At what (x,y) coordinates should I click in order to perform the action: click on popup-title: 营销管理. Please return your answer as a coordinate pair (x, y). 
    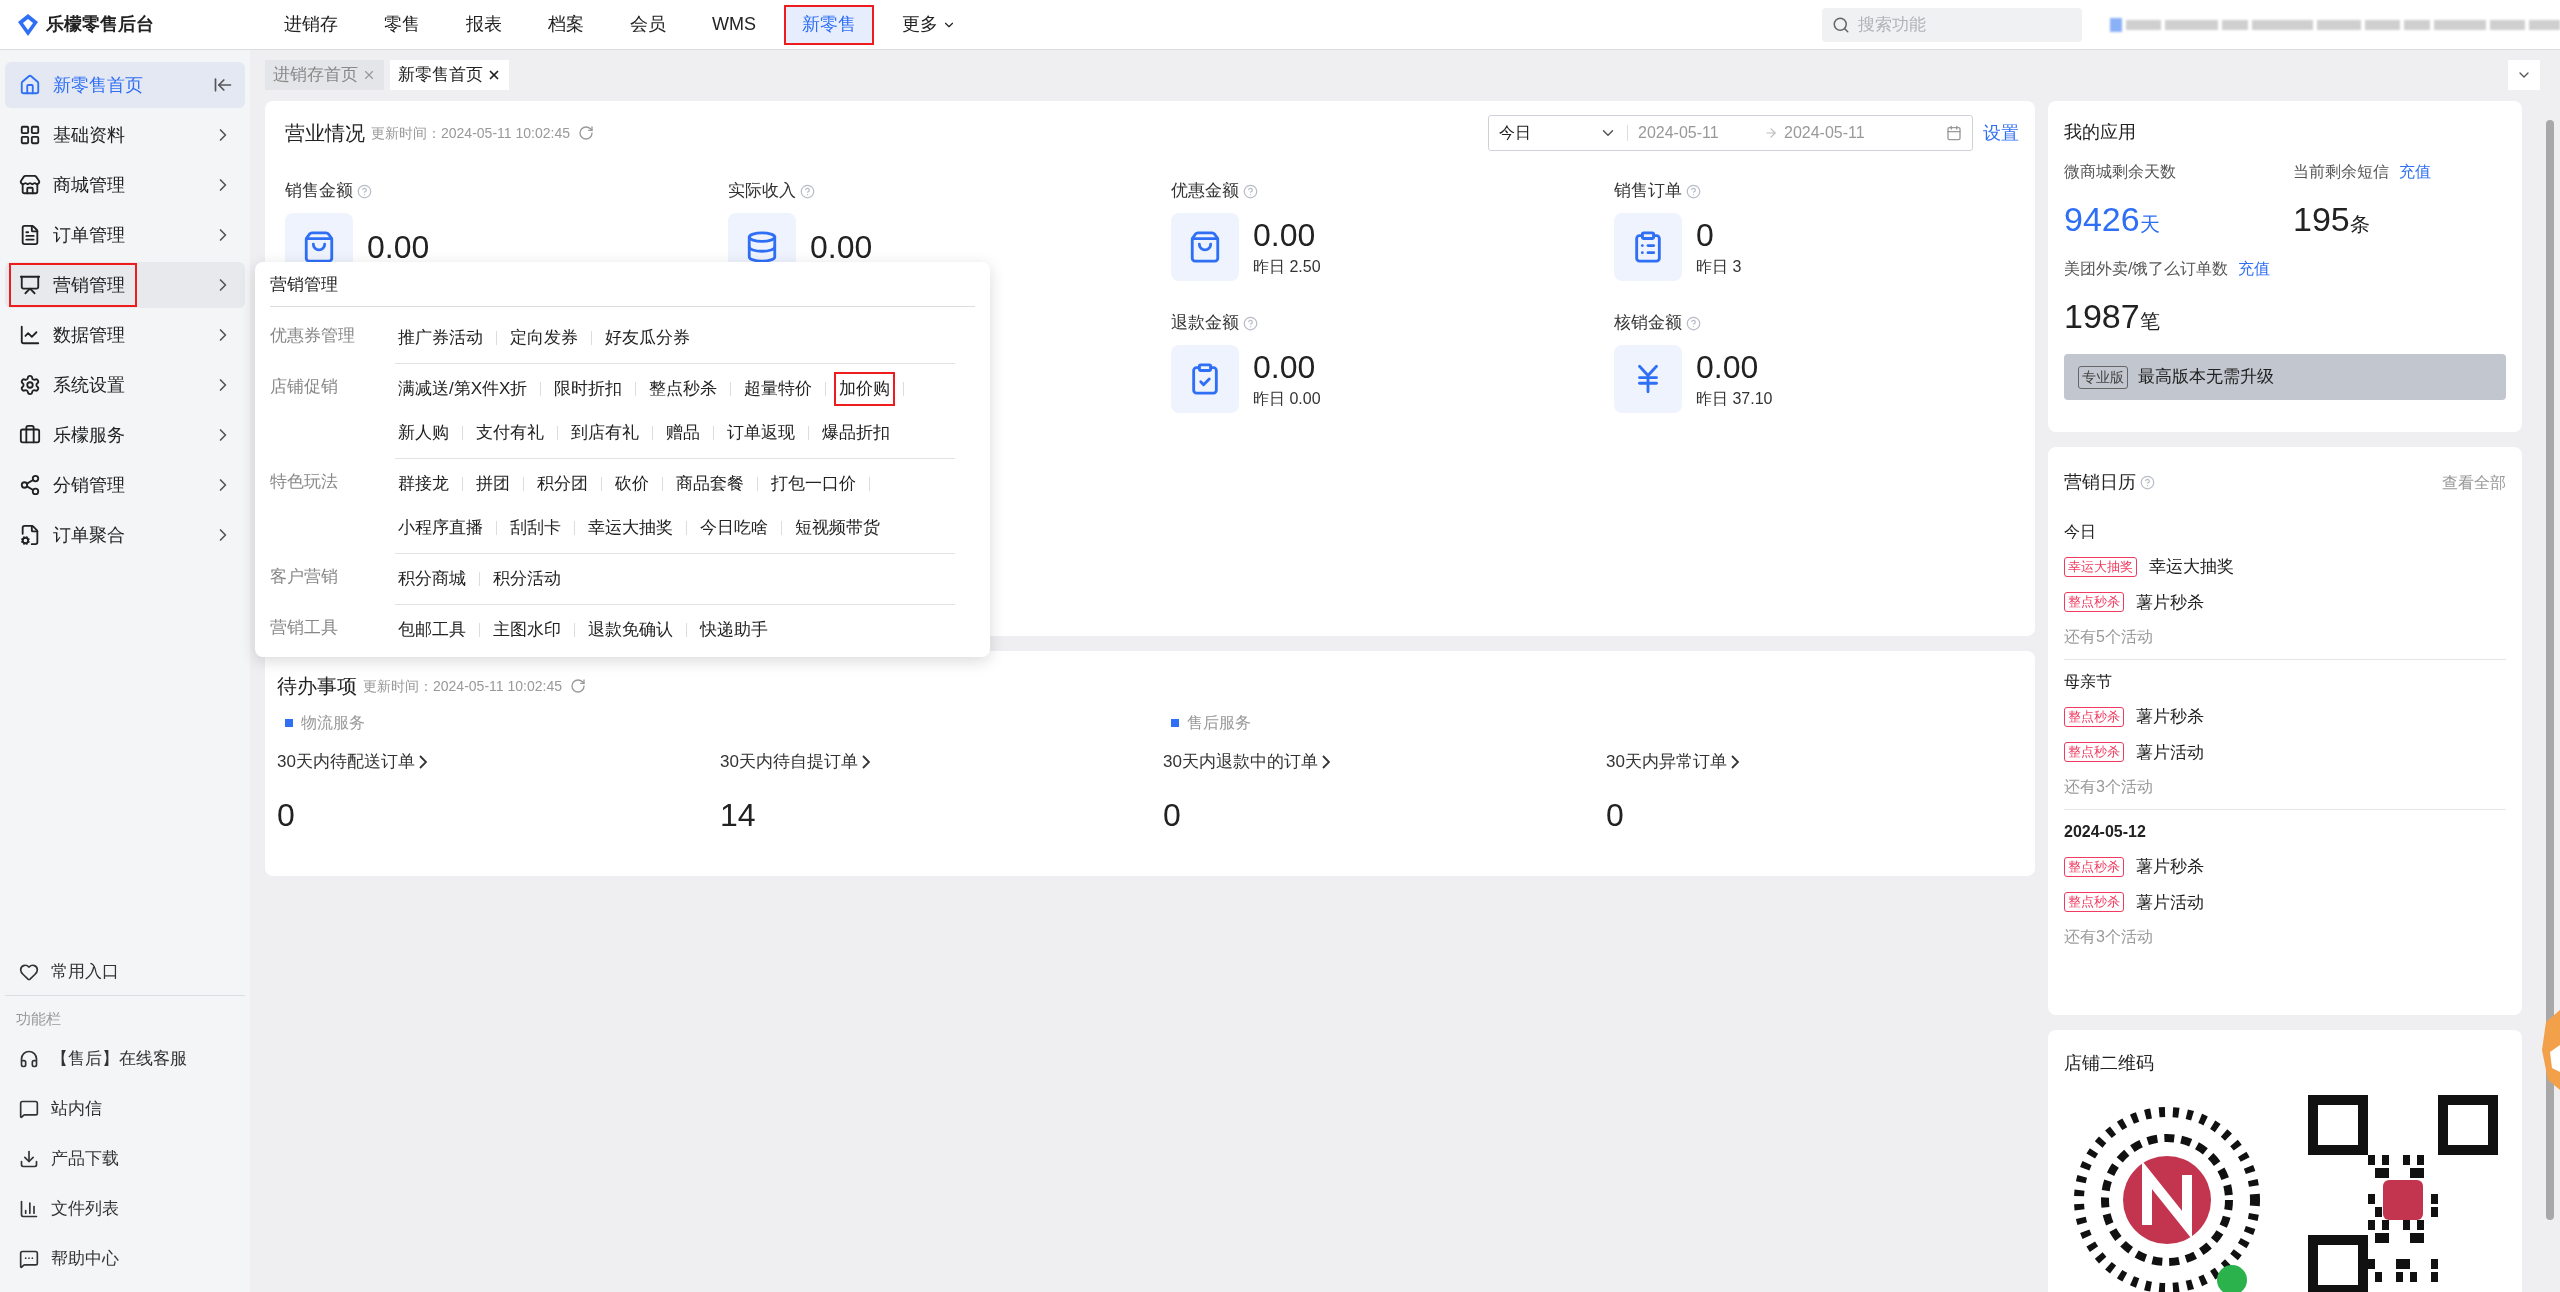
    Looking at the image, I should click on (304, 284).